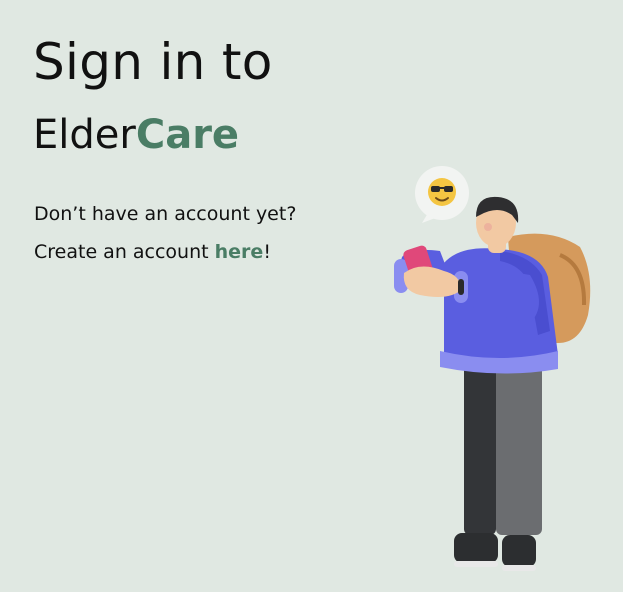 The width and height of the screenshot is (623, 592). I want to click on brand-name: ElderCare, so click(136, 135).